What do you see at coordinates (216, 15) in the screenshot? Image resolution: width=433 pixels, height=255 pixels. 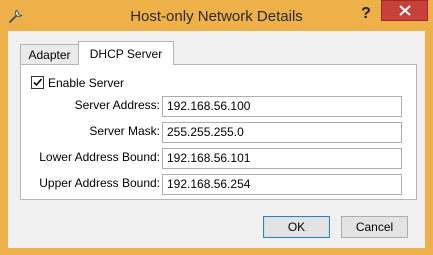 I see `title-bar: Host-only Network Details ?` at bounding box center [216, 15].